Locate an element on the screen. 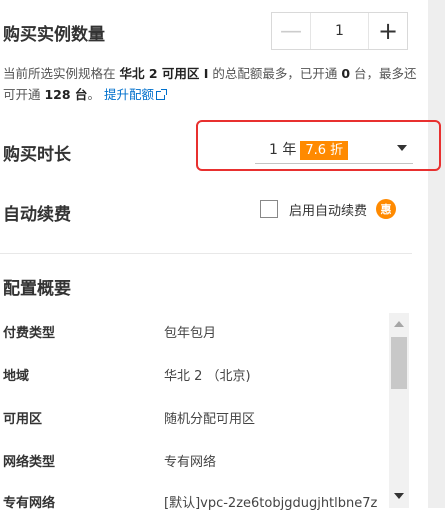 This screenshot has height=516, width=445. summary-key: 专有网络 is located at coordinates (29, 503).